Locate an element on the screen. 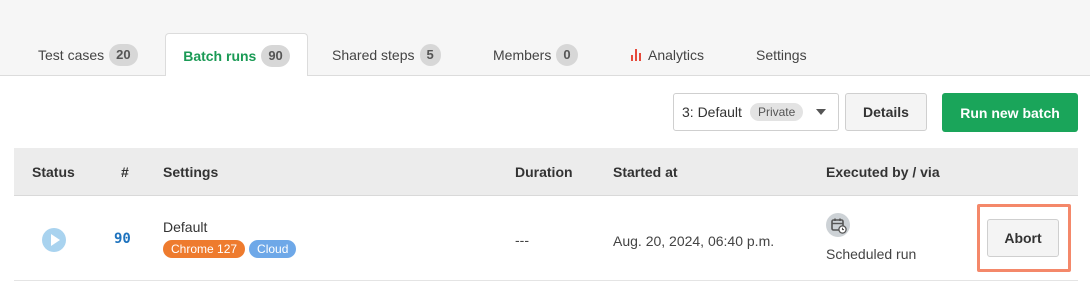 This screenshot has width=1090, height=290. duration-value: --- is located at coordinates (522, 240).